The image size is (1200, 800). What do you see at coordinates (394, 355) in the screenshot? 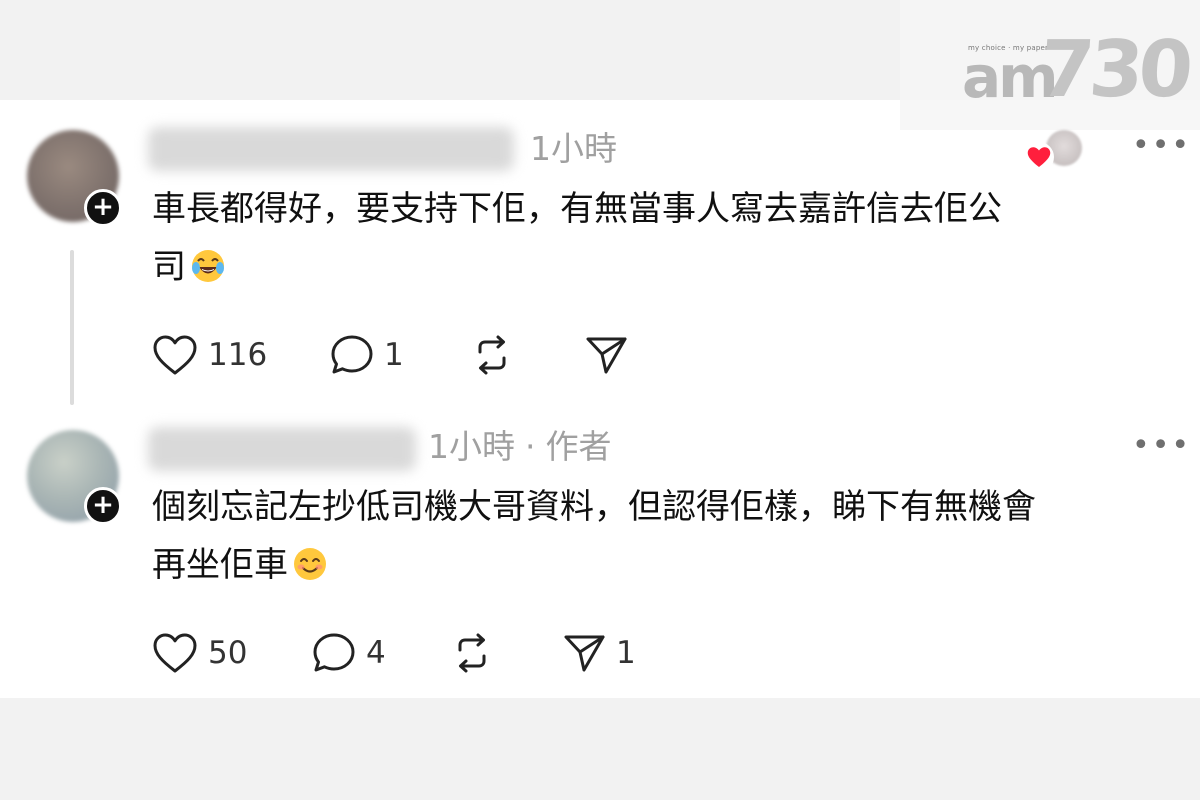
I see `reply-count: 1` at bounding box center [394, 355].